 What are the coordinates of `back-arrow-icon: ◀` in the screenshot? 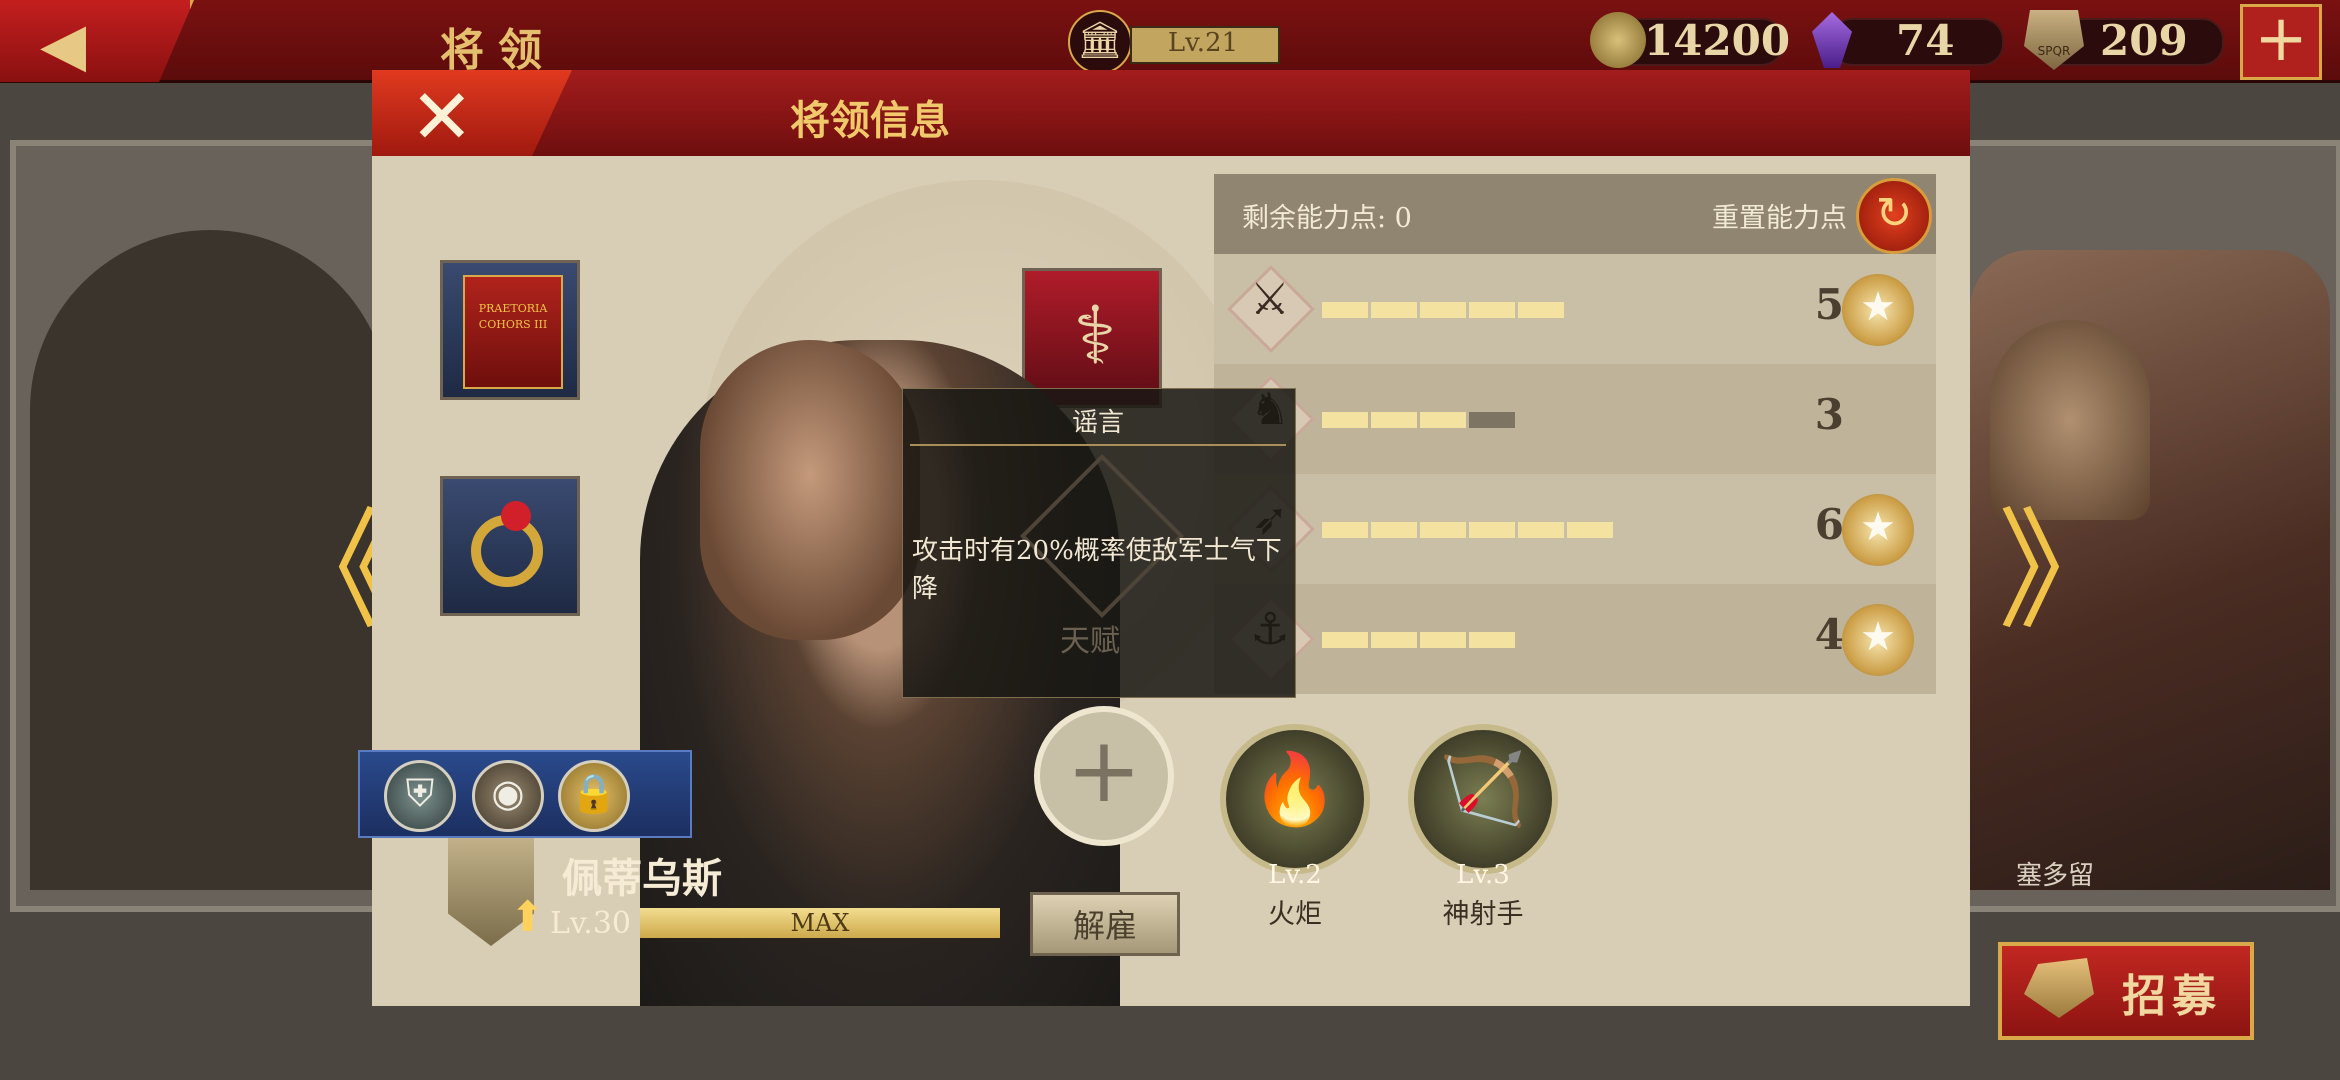 It's located at (63, 45).